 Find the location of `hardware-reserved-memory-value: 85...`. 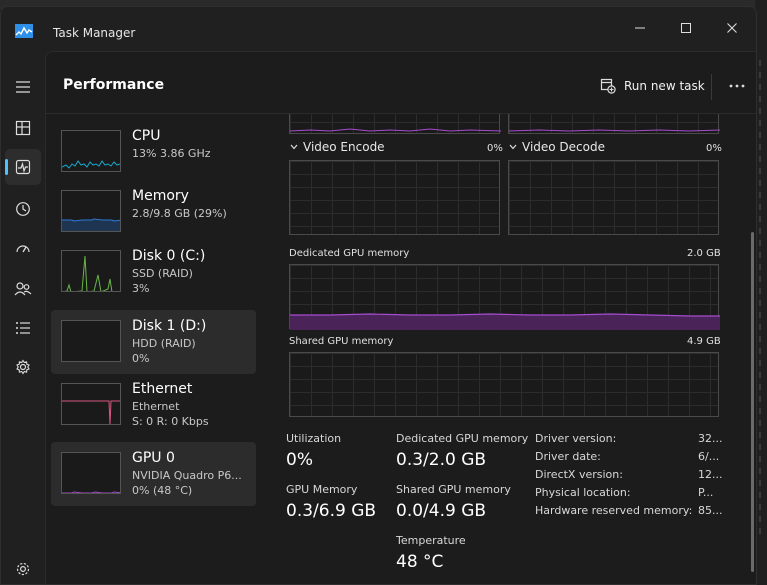

hardware-reserved-memory-value: 85... is located at coordinates (710, 510).